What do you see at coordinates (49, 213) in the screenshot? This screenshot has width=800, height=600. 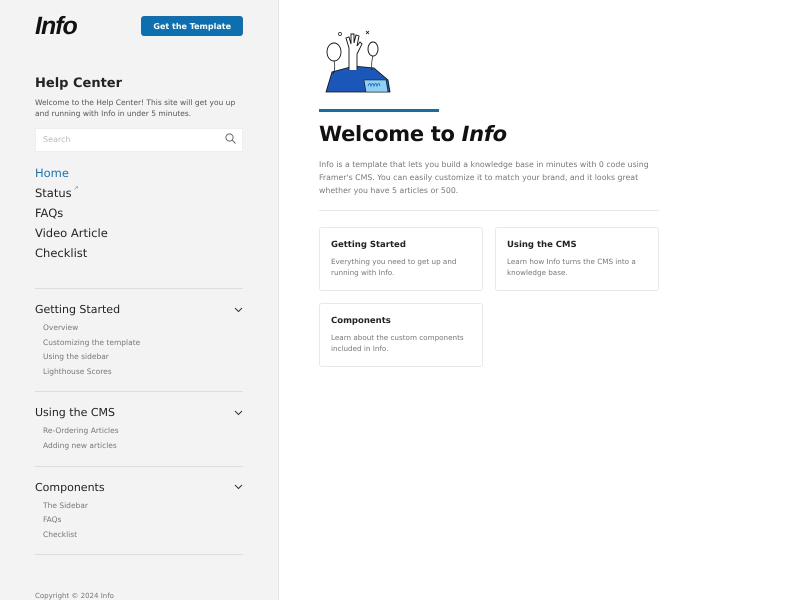 I see `nav-link: FAQs` at bounding box center [49, 213].